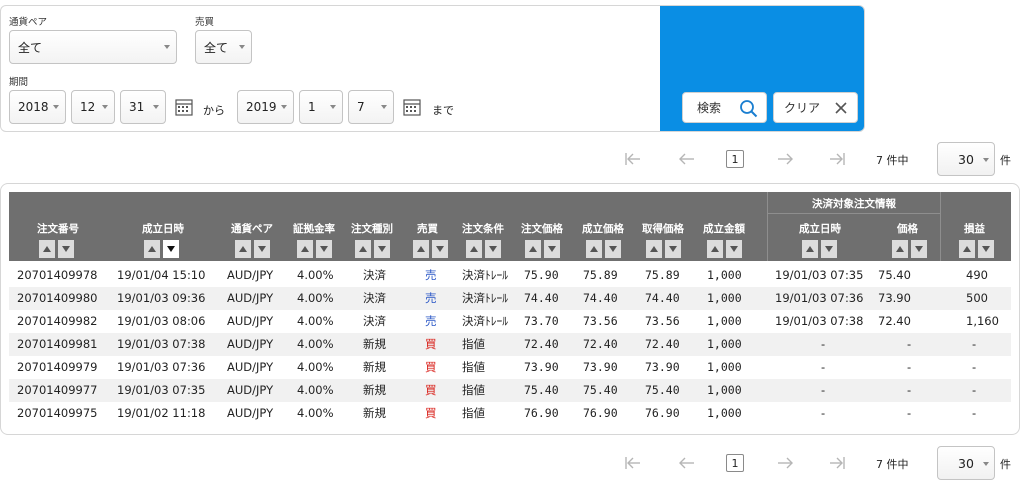  I want to click on side-select: 全て, so click(223, 47).